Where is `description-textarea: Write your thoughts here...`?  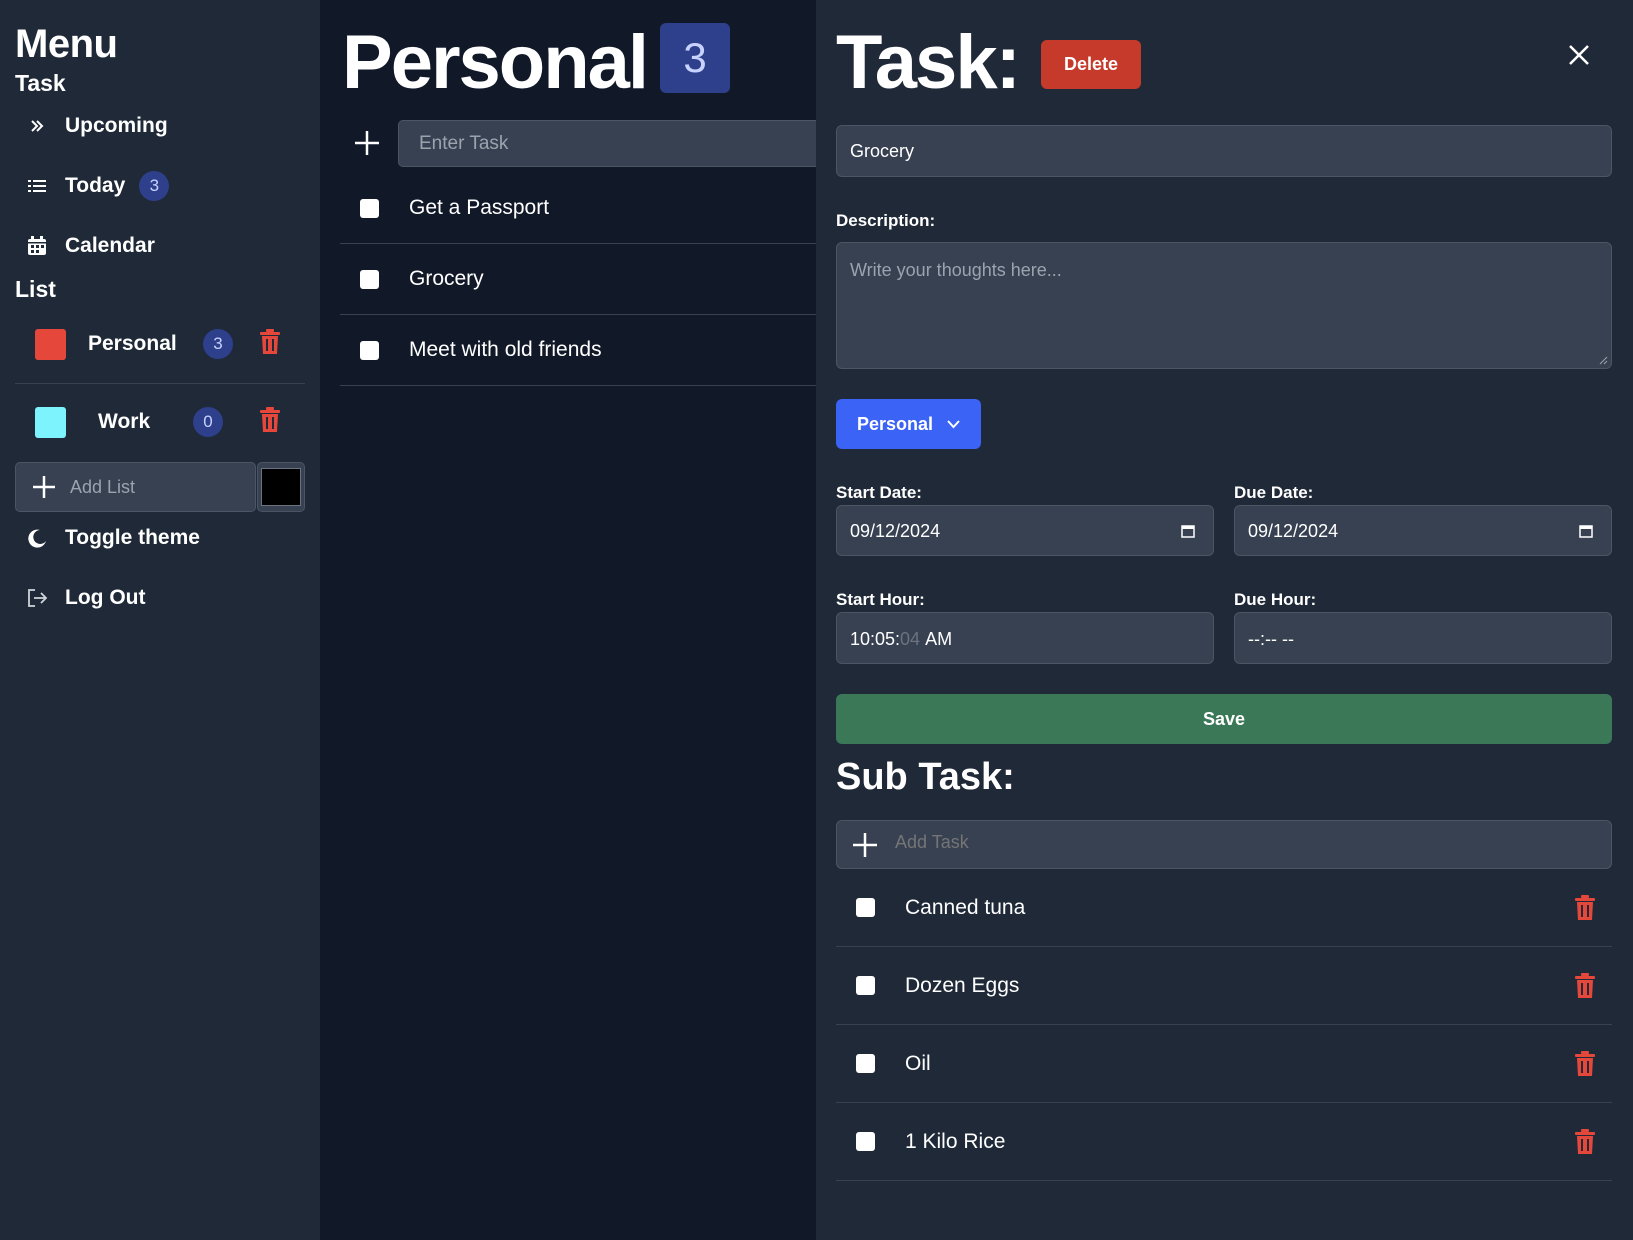
description-textarea: Write your thoughts here... is located at coordinates (1224, 305).